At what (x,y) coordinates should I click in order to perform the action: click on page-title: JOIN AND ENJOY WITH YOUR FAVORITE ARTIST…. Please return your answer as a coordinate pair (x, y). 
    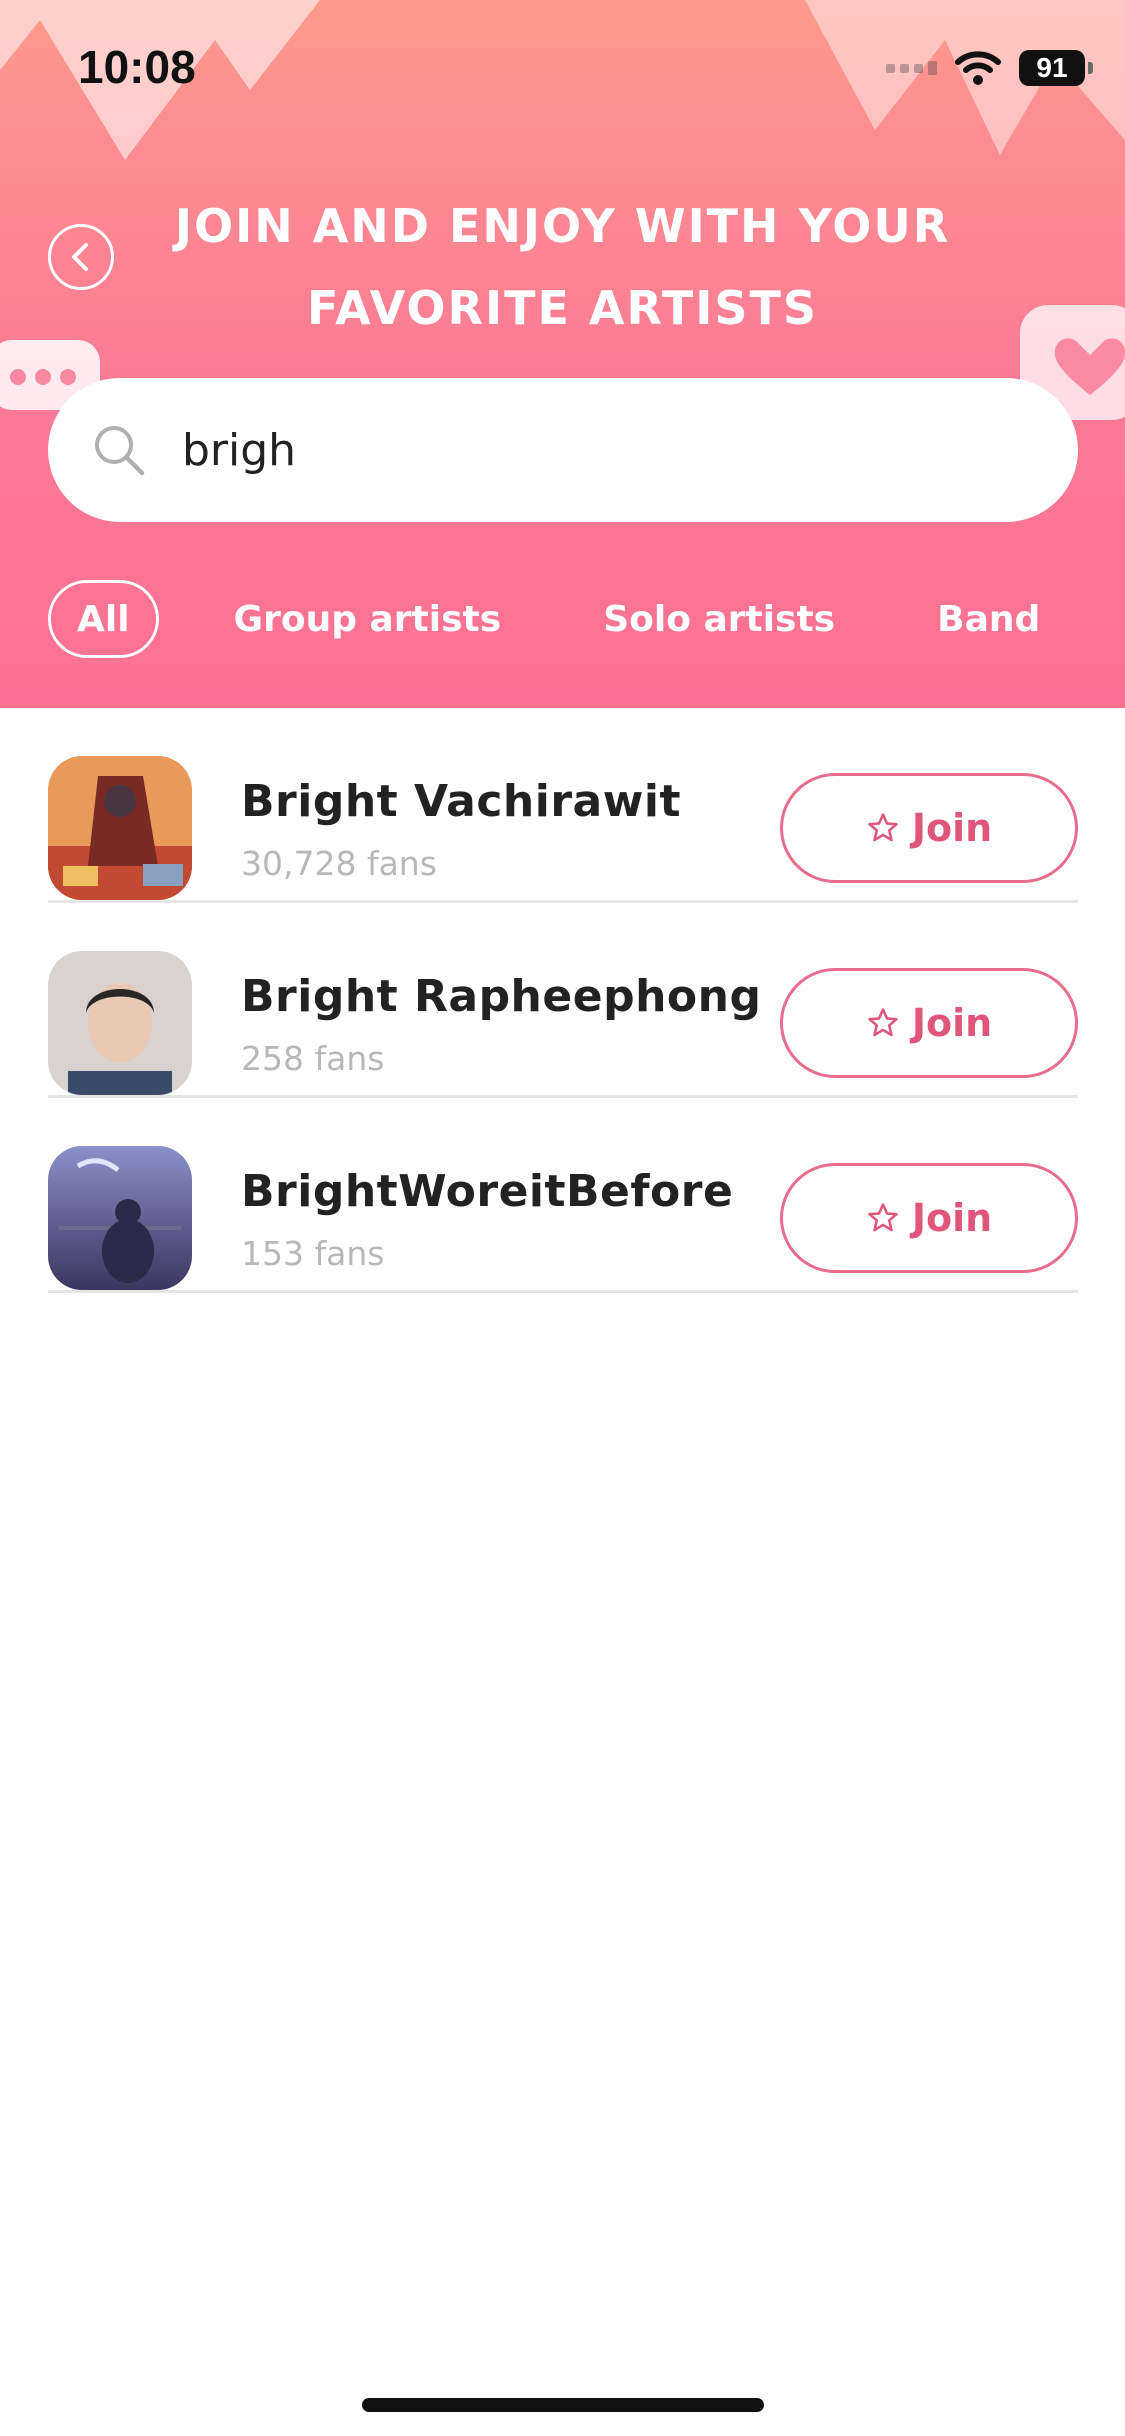
    Looking at the image, I should click on (562, 267).